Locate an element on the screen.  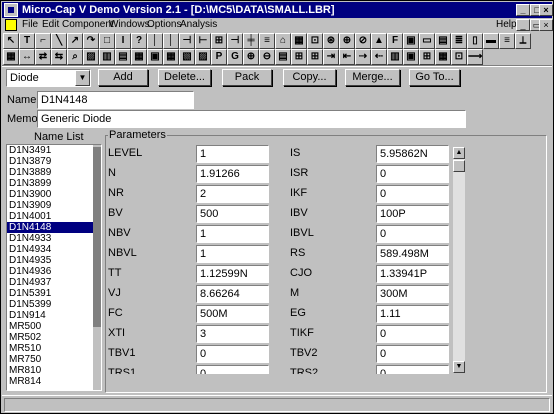
list-item: D1N3900 is located at coordinates (54, 194).